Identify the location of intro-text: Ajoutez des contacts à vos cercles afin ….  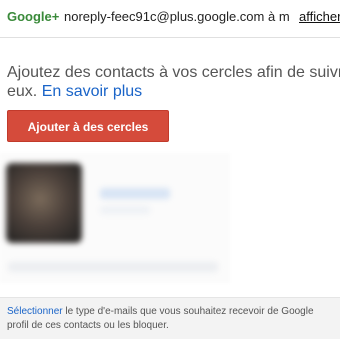
(173, 82).